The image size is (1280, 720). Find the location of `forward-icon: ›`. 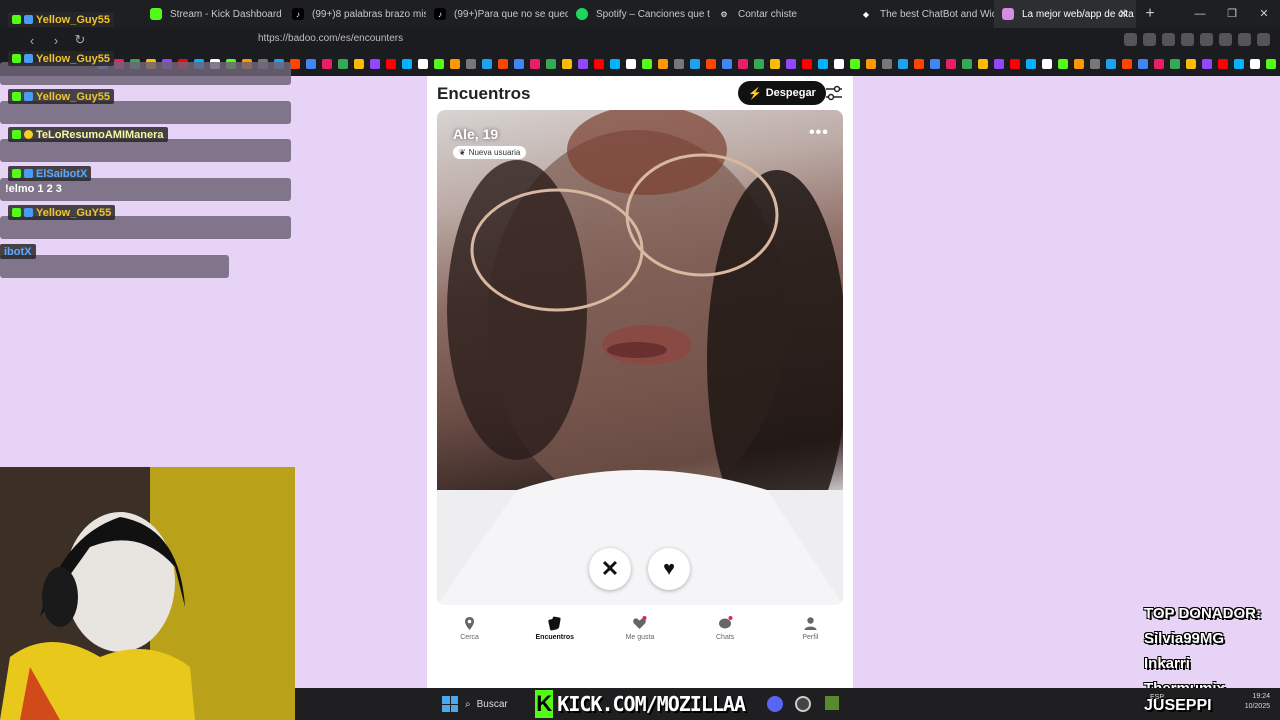

forward-icon: › is located at coordinates (56, 40).